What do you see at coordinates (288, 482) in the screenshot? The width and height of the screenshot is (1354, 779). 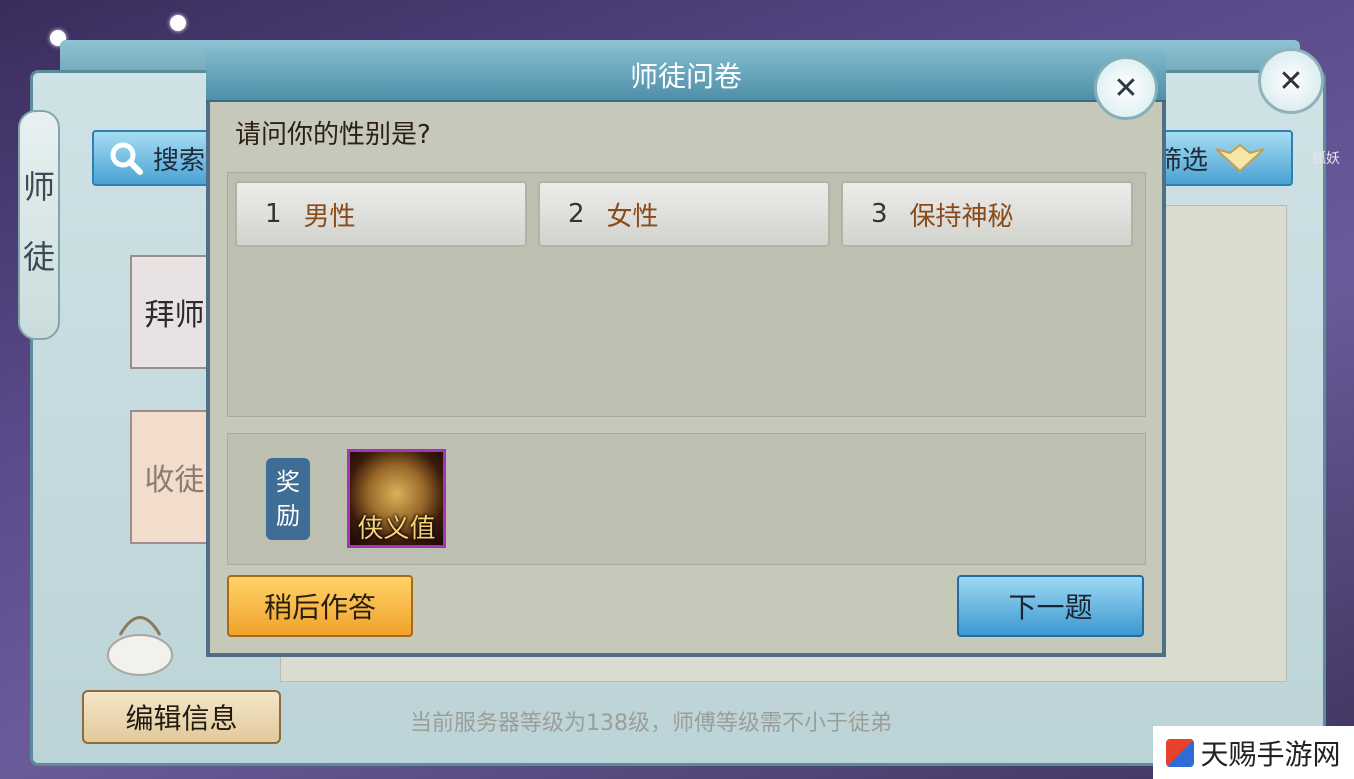 I see `reward-tag-char: 奖` at bounding box center [288, 482].